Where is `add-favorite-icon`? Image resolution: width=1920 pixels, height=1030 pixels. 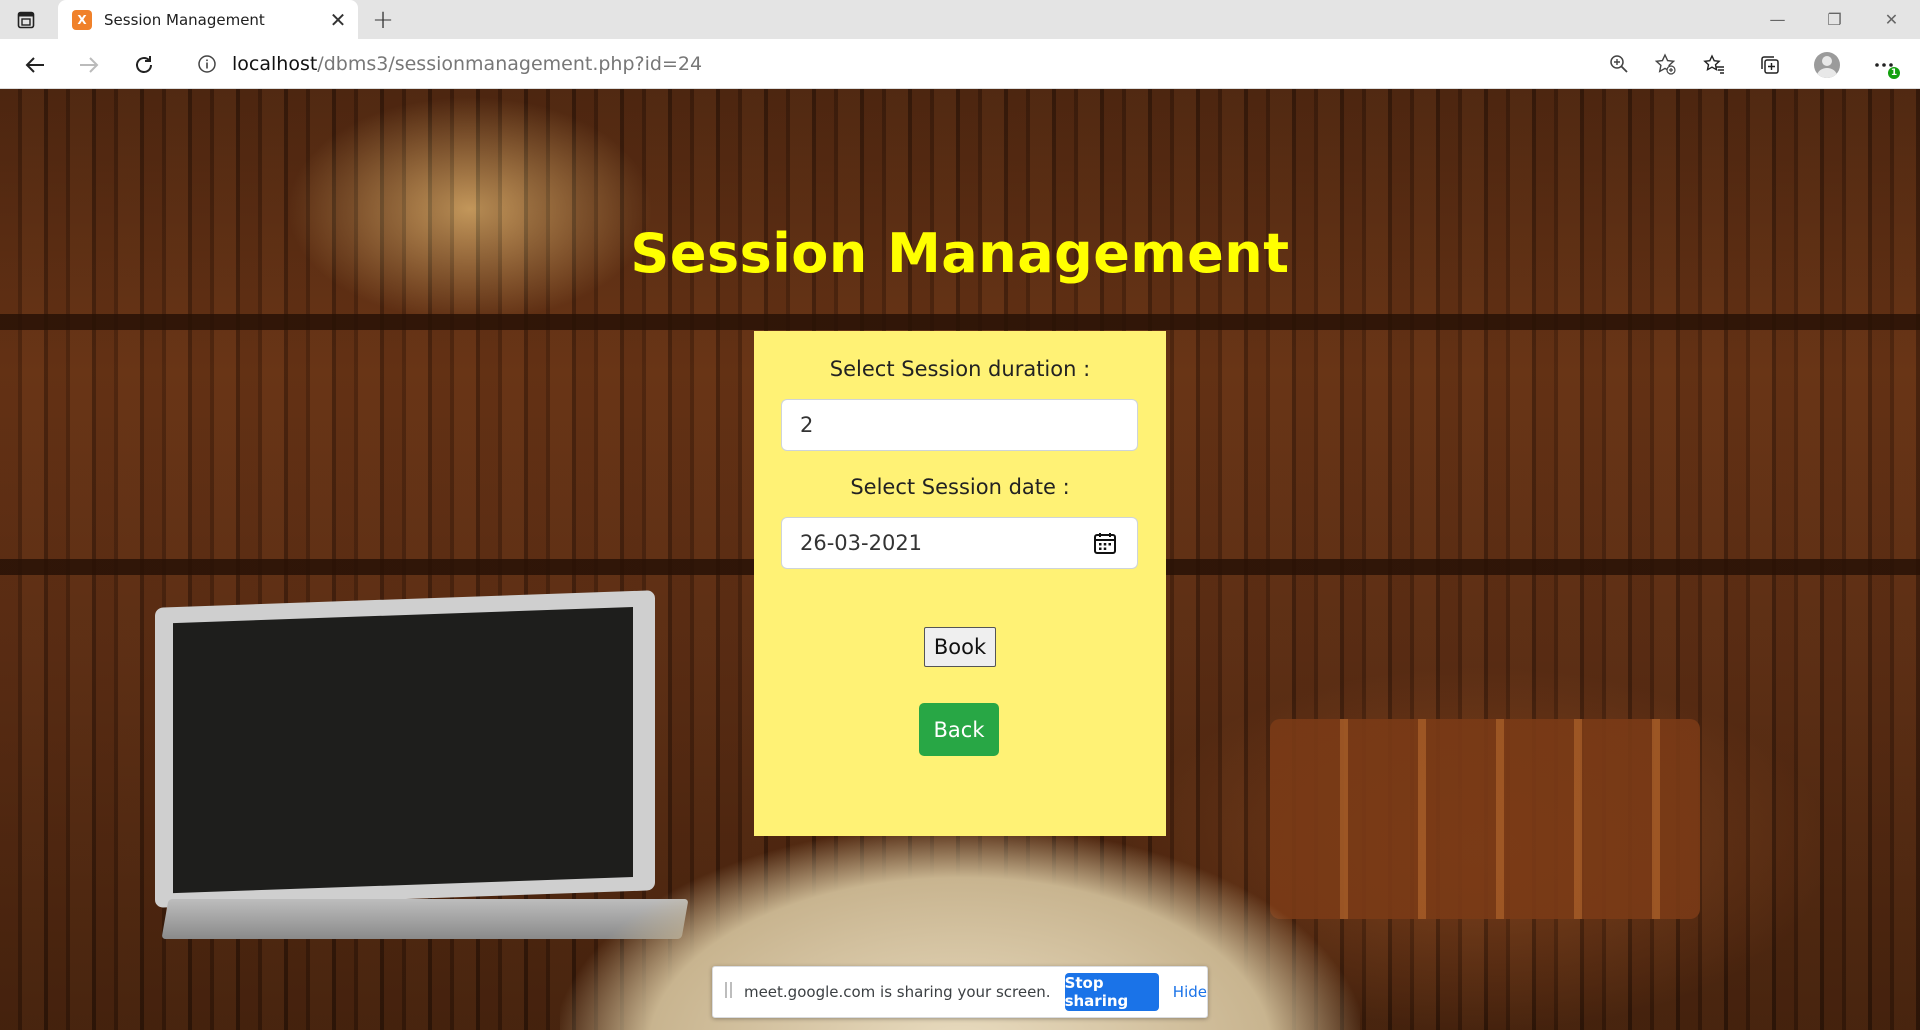 add-favorite-icon is located at coordinates (1665, 64).